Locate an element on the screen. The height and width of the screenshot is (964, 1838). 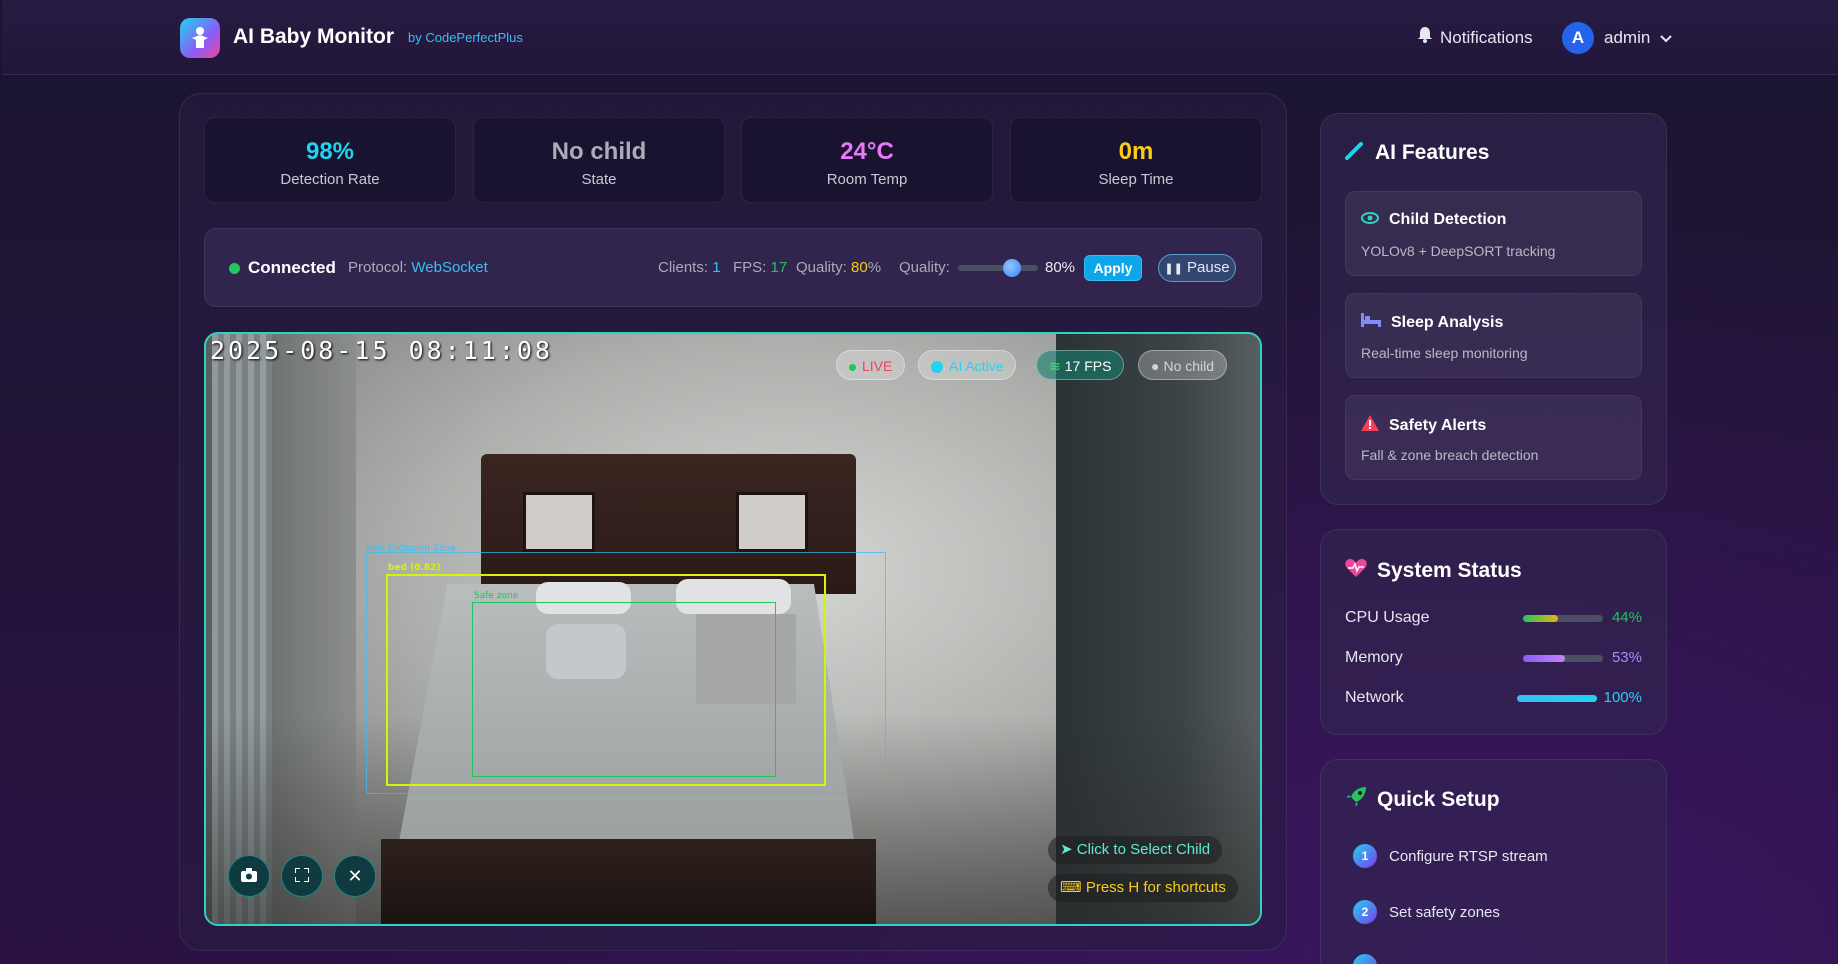
ai-active-badge: AI Active is located at coordinates (967, 365).